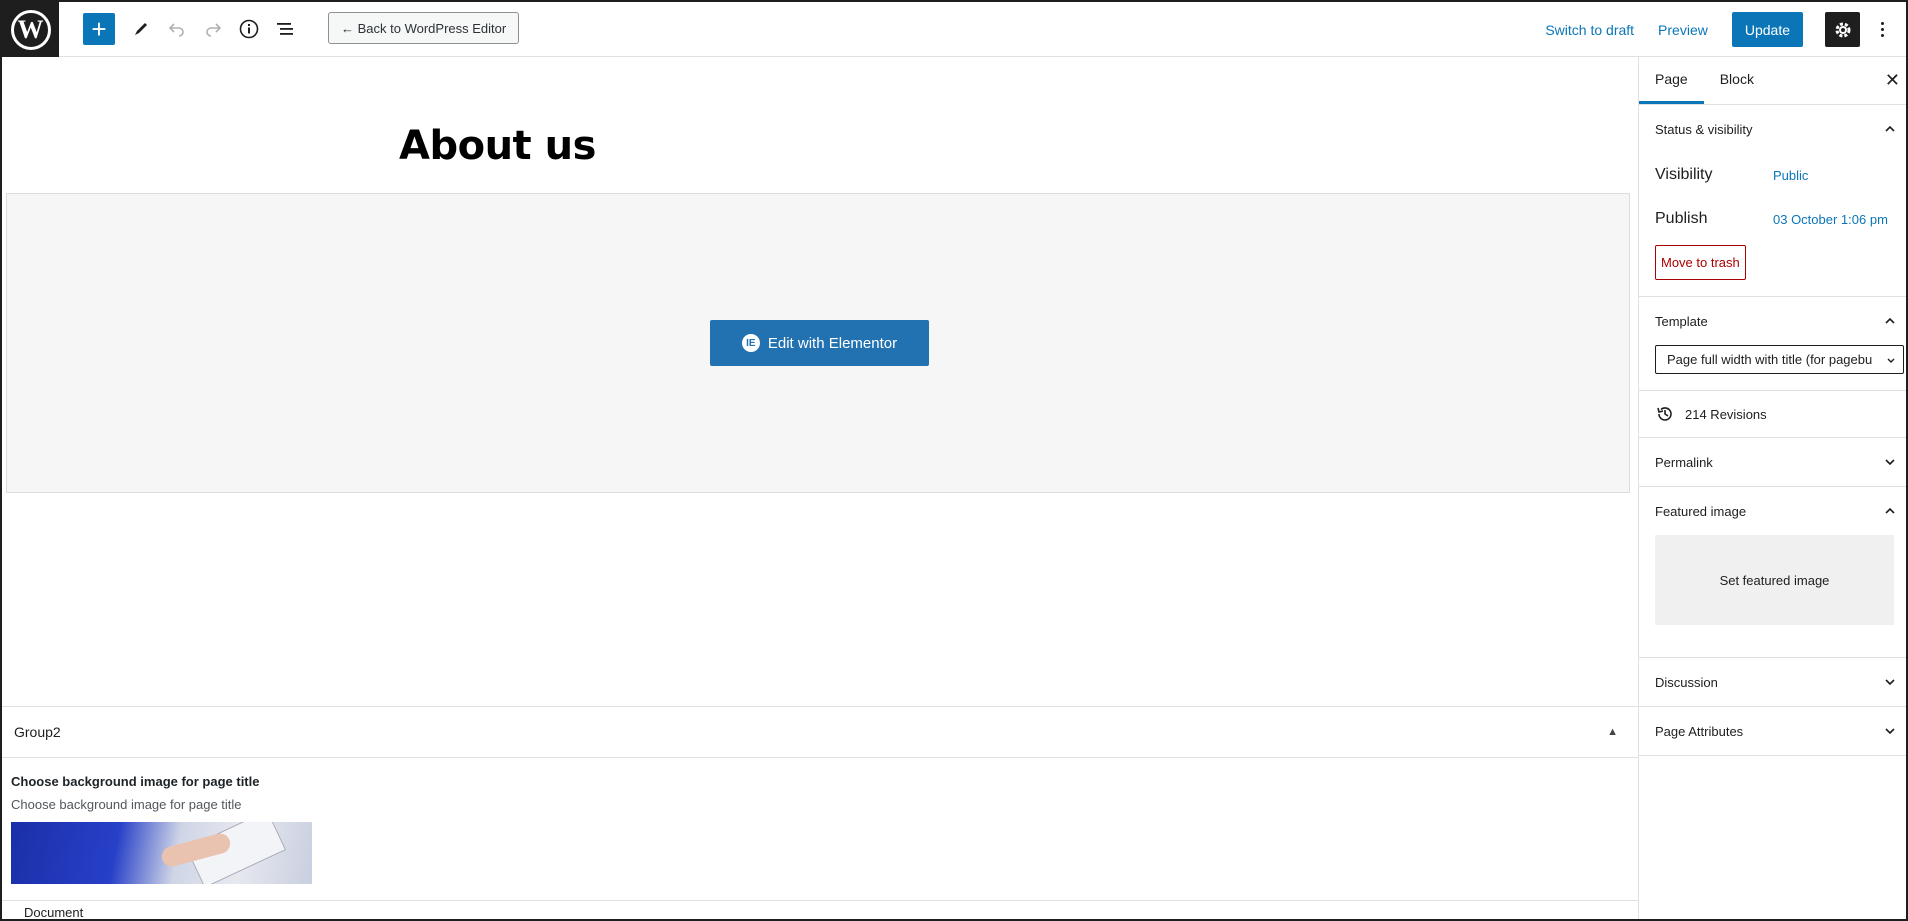  I want to click on page-attributes-title: Page Attributes, so click(1699, 731).